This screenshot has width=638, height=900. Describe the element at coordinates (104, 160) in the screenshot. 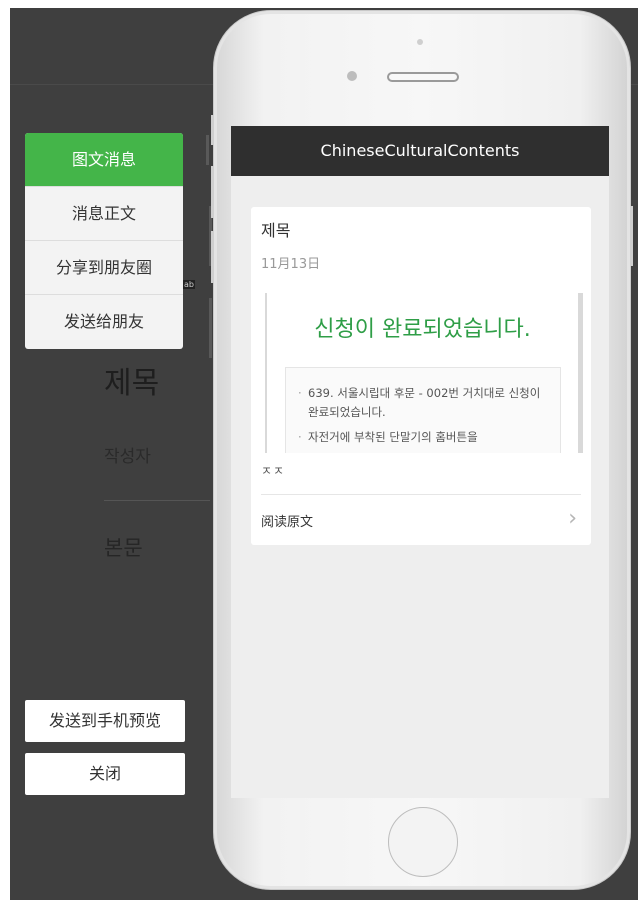

I see `menu-item-article-message: 图文消息` at that location.